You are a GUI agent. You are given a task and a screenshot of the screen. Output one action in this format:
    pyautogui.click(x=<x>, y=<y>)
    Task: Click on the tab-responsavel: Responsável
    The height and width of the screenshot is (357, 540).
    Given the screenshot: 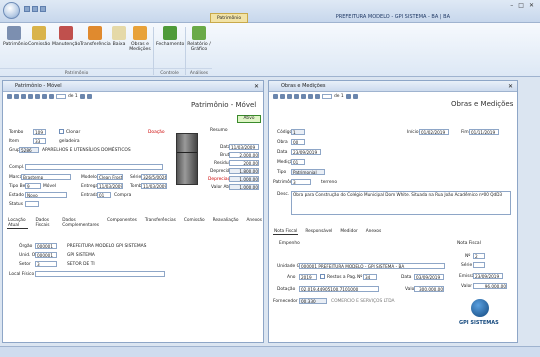 What is the action you would take?
    pyautogui.click(x=318, y=232)
    